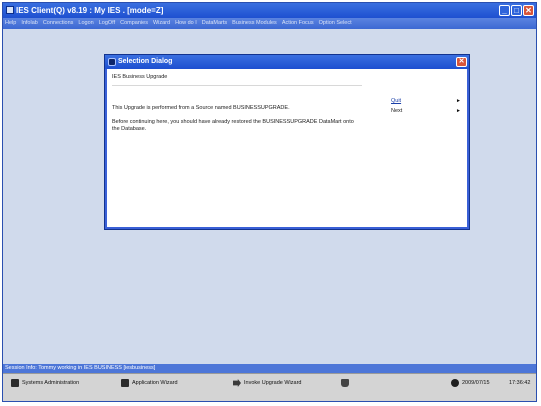 This screenshot has height=406, width=541. What do you see at coordinates (237, 383) in the screenshot?
I see `arrow-right-icon` at bounding box center [237, 383].